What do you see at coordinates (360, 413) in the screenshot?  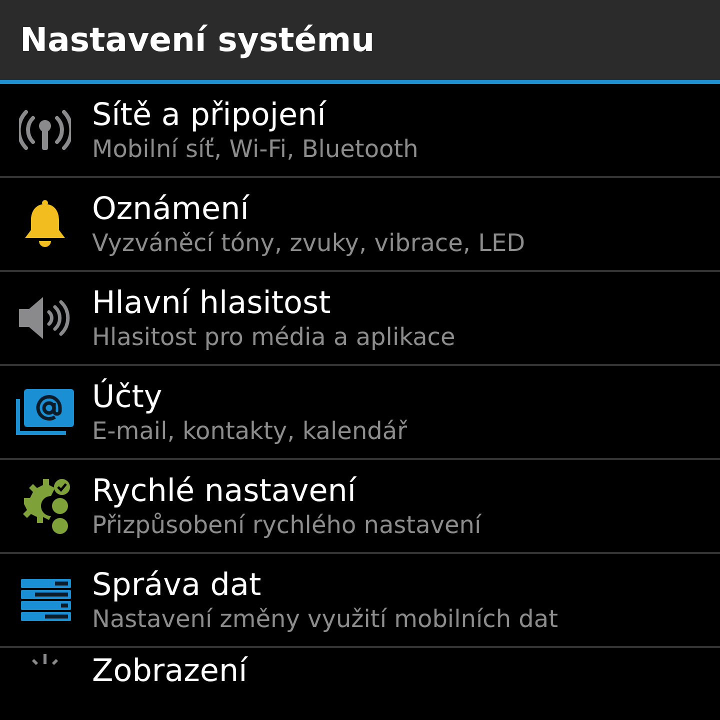 I see `settings-item: Účty E-mail, kontakty, kalendář` at bounding box center [360, 413].